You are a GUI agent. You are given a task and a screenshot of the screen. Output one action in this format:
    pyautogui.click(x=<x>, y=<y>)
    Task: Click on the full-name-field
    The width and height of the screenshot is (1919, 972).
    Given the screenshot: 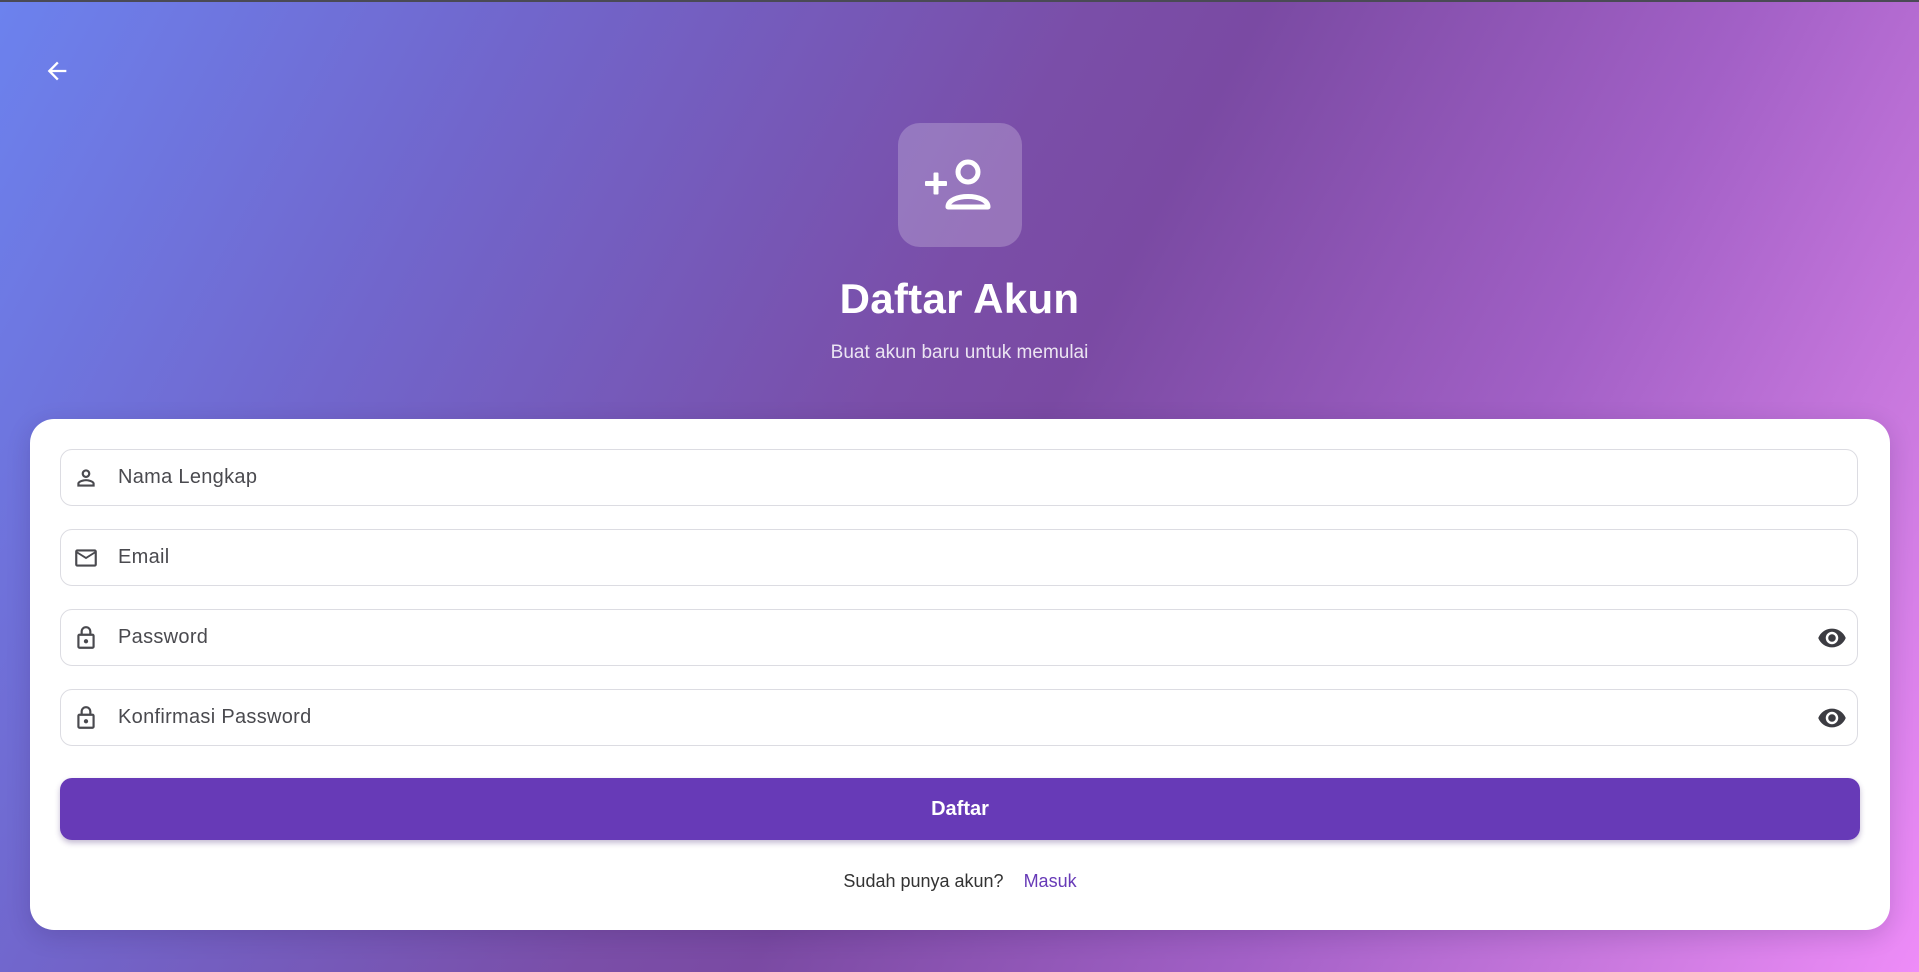 What is the action you would take?
    pyautogui.click(x=959, y=477)
    